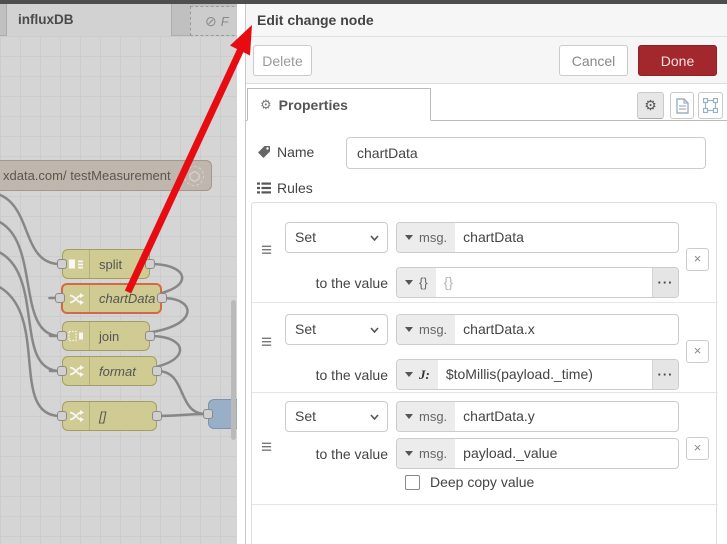 The image size is (727, 544). What do you see at coordinates (109, 416) in the screenshot?
I see `node-array: []` at bounding box center [109, 416].